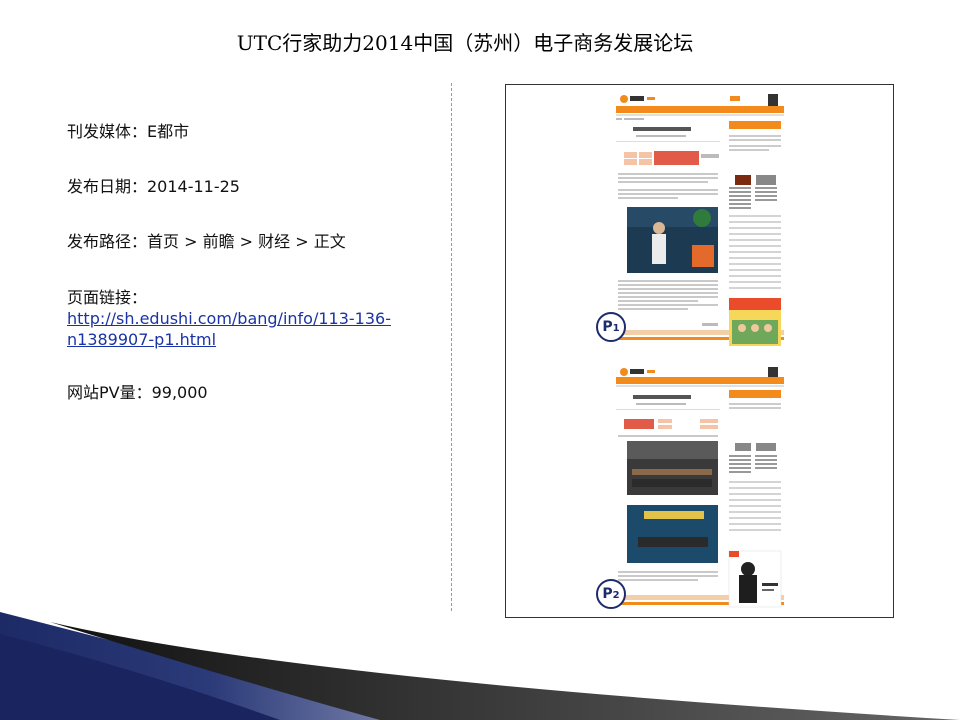  What do you see at coordinates (465, 43) in the screenshot?
I see `slide-title: UTC行家助力2014中国（苏州）电子商务发展论坛` at bounding box center [465, 43].